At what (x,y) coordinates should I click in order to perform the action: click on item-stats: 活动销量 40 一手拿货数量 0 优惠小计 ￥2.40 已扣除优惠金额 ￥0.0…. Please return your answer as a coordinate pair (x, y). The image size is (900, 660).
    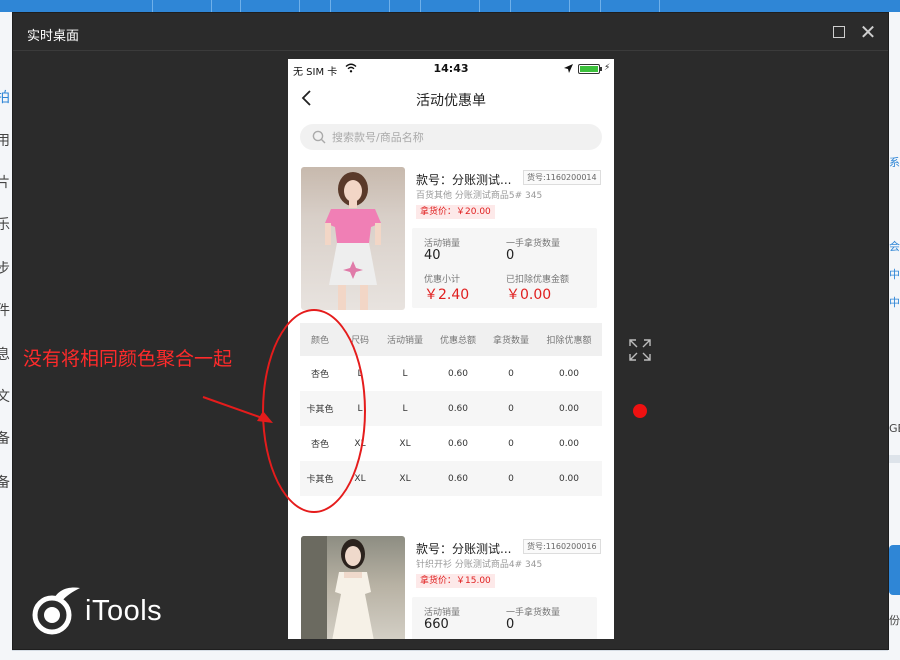
    Looking at the image, I should click on (504, 268).